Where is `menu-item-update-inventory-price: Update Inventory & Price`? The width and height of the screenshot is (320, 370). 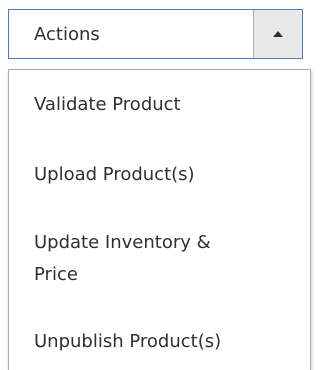
menu-item-update-inventory-price: Update Inventory & Price is located at coordinates (146, 259).